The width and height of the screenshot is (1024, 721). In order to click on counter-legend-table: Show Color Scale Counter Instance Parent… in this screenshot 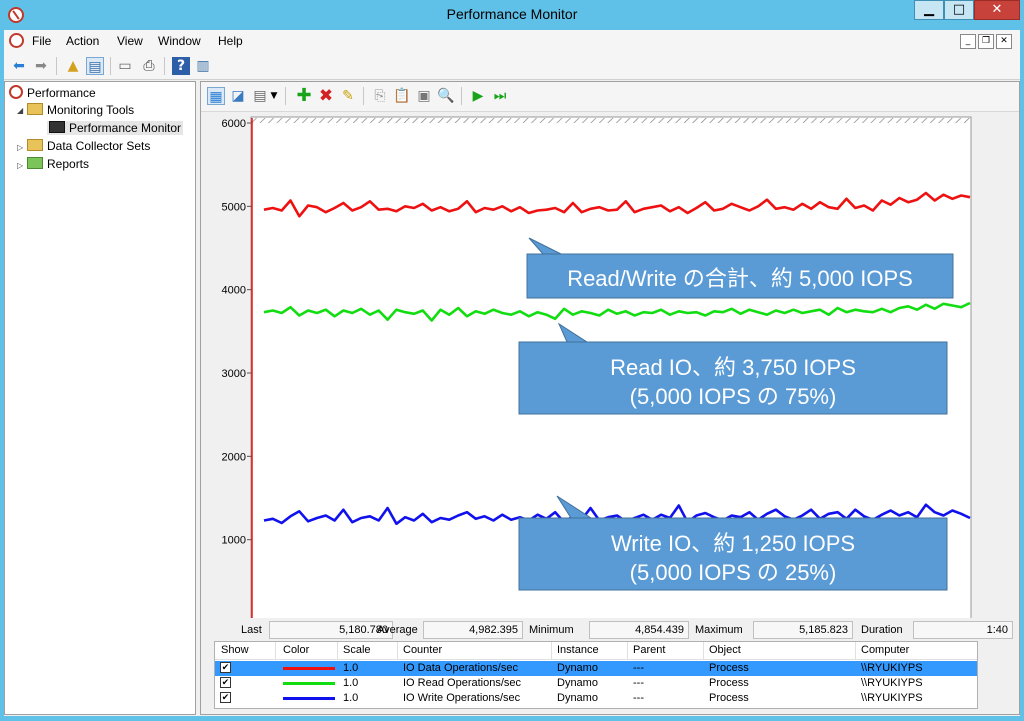, I will do `click(596, 675)`.